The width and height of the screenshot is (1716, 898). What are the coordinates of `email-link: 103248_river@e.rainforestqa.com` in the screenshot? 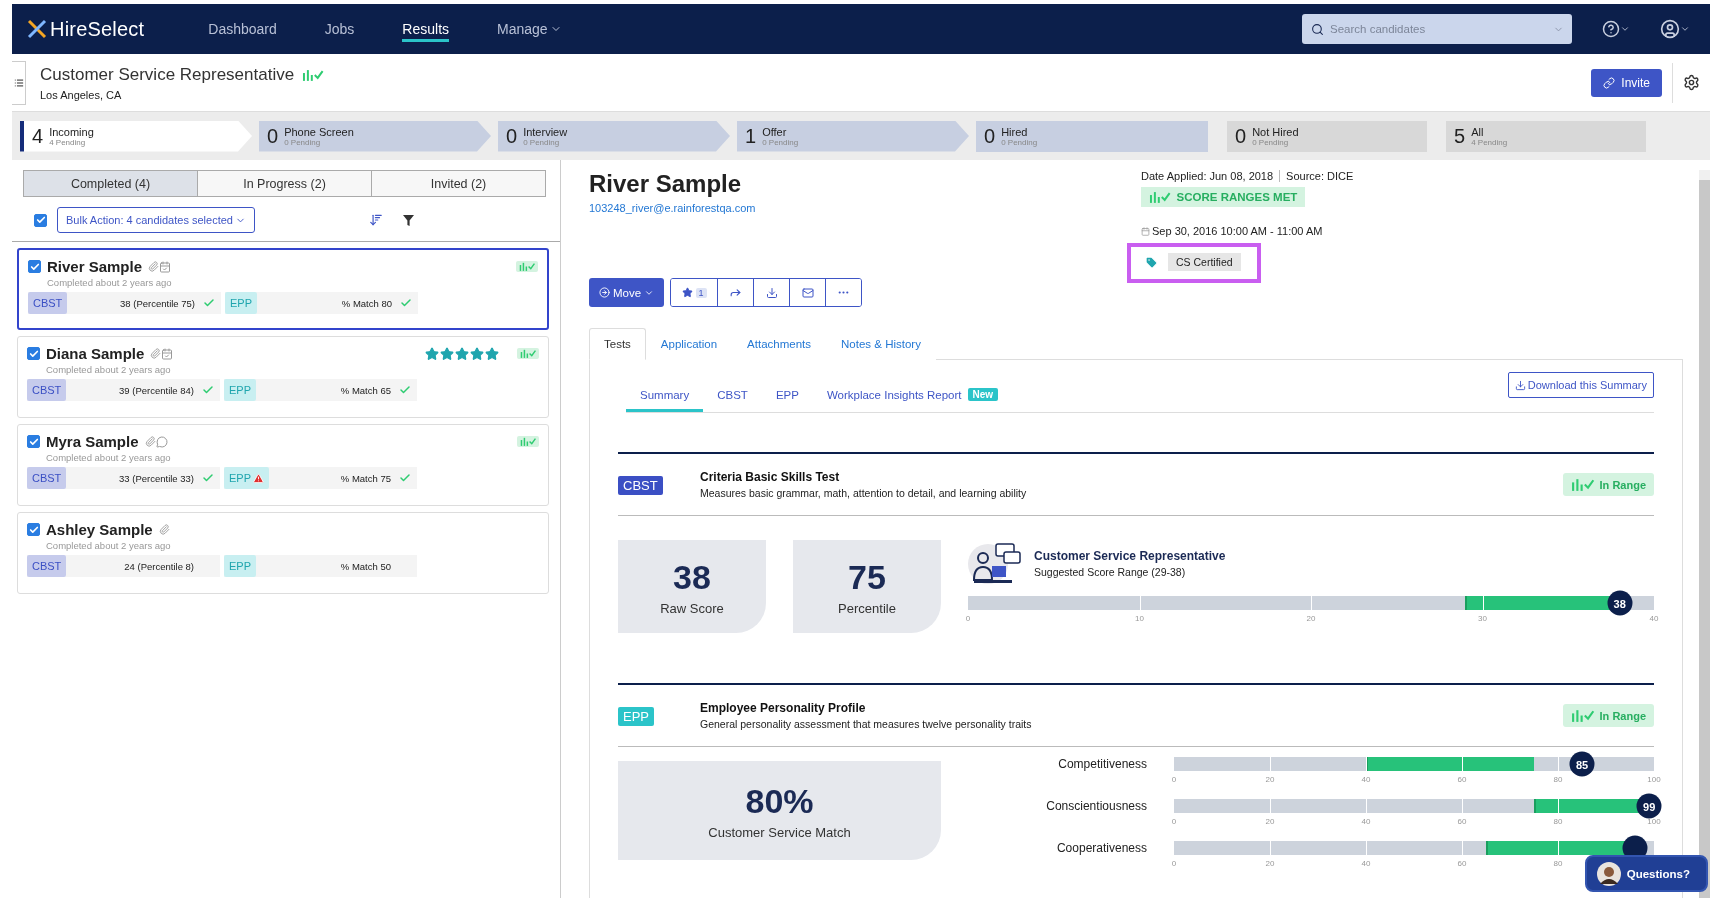 It's located at (672, 208).